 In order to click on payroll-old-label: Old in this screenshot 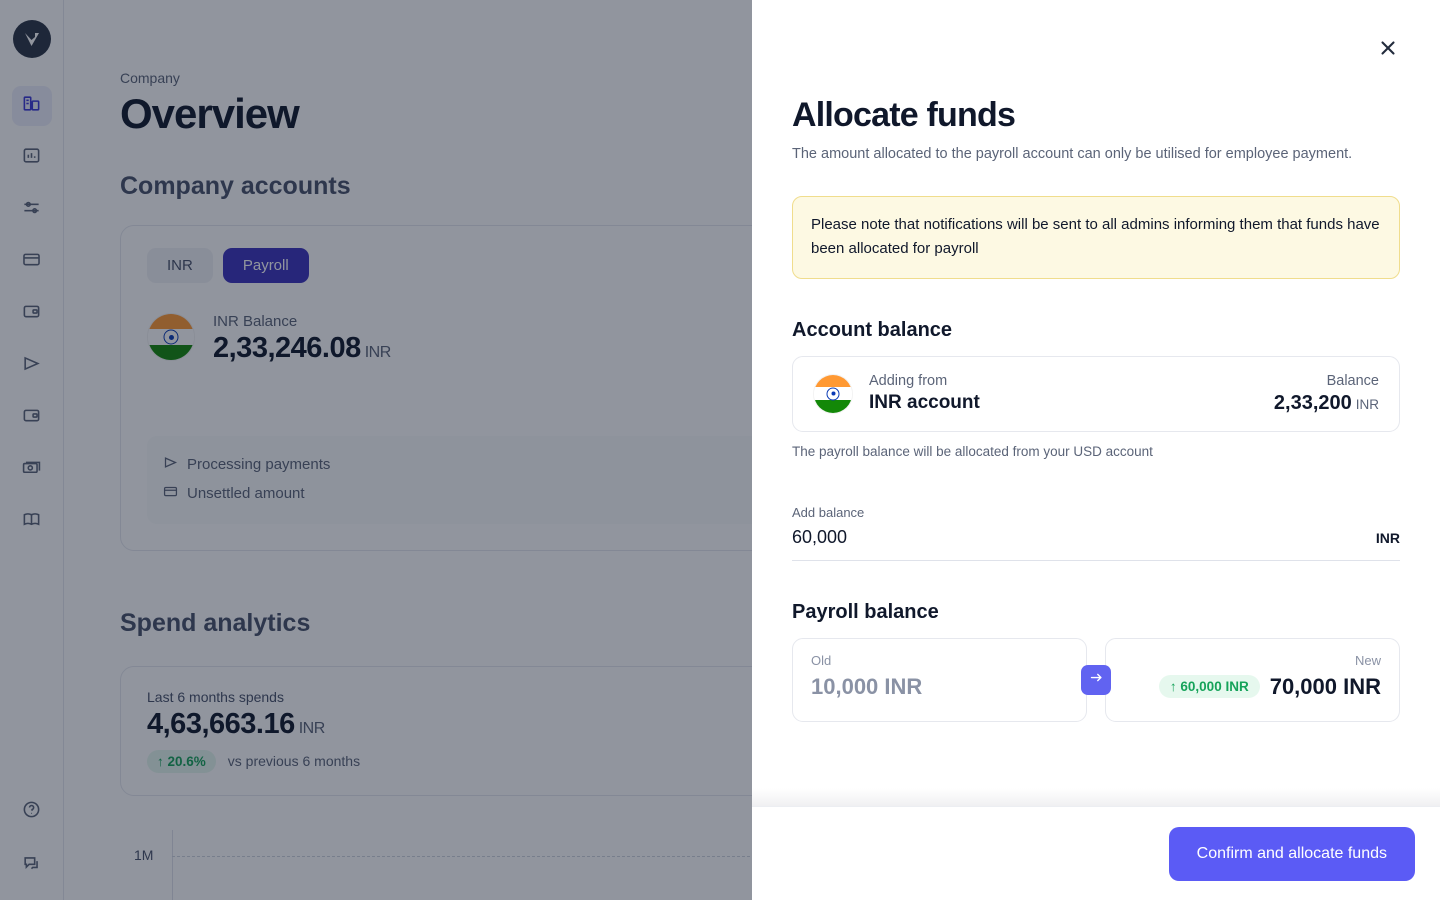, I will do `click(821, 660)`.